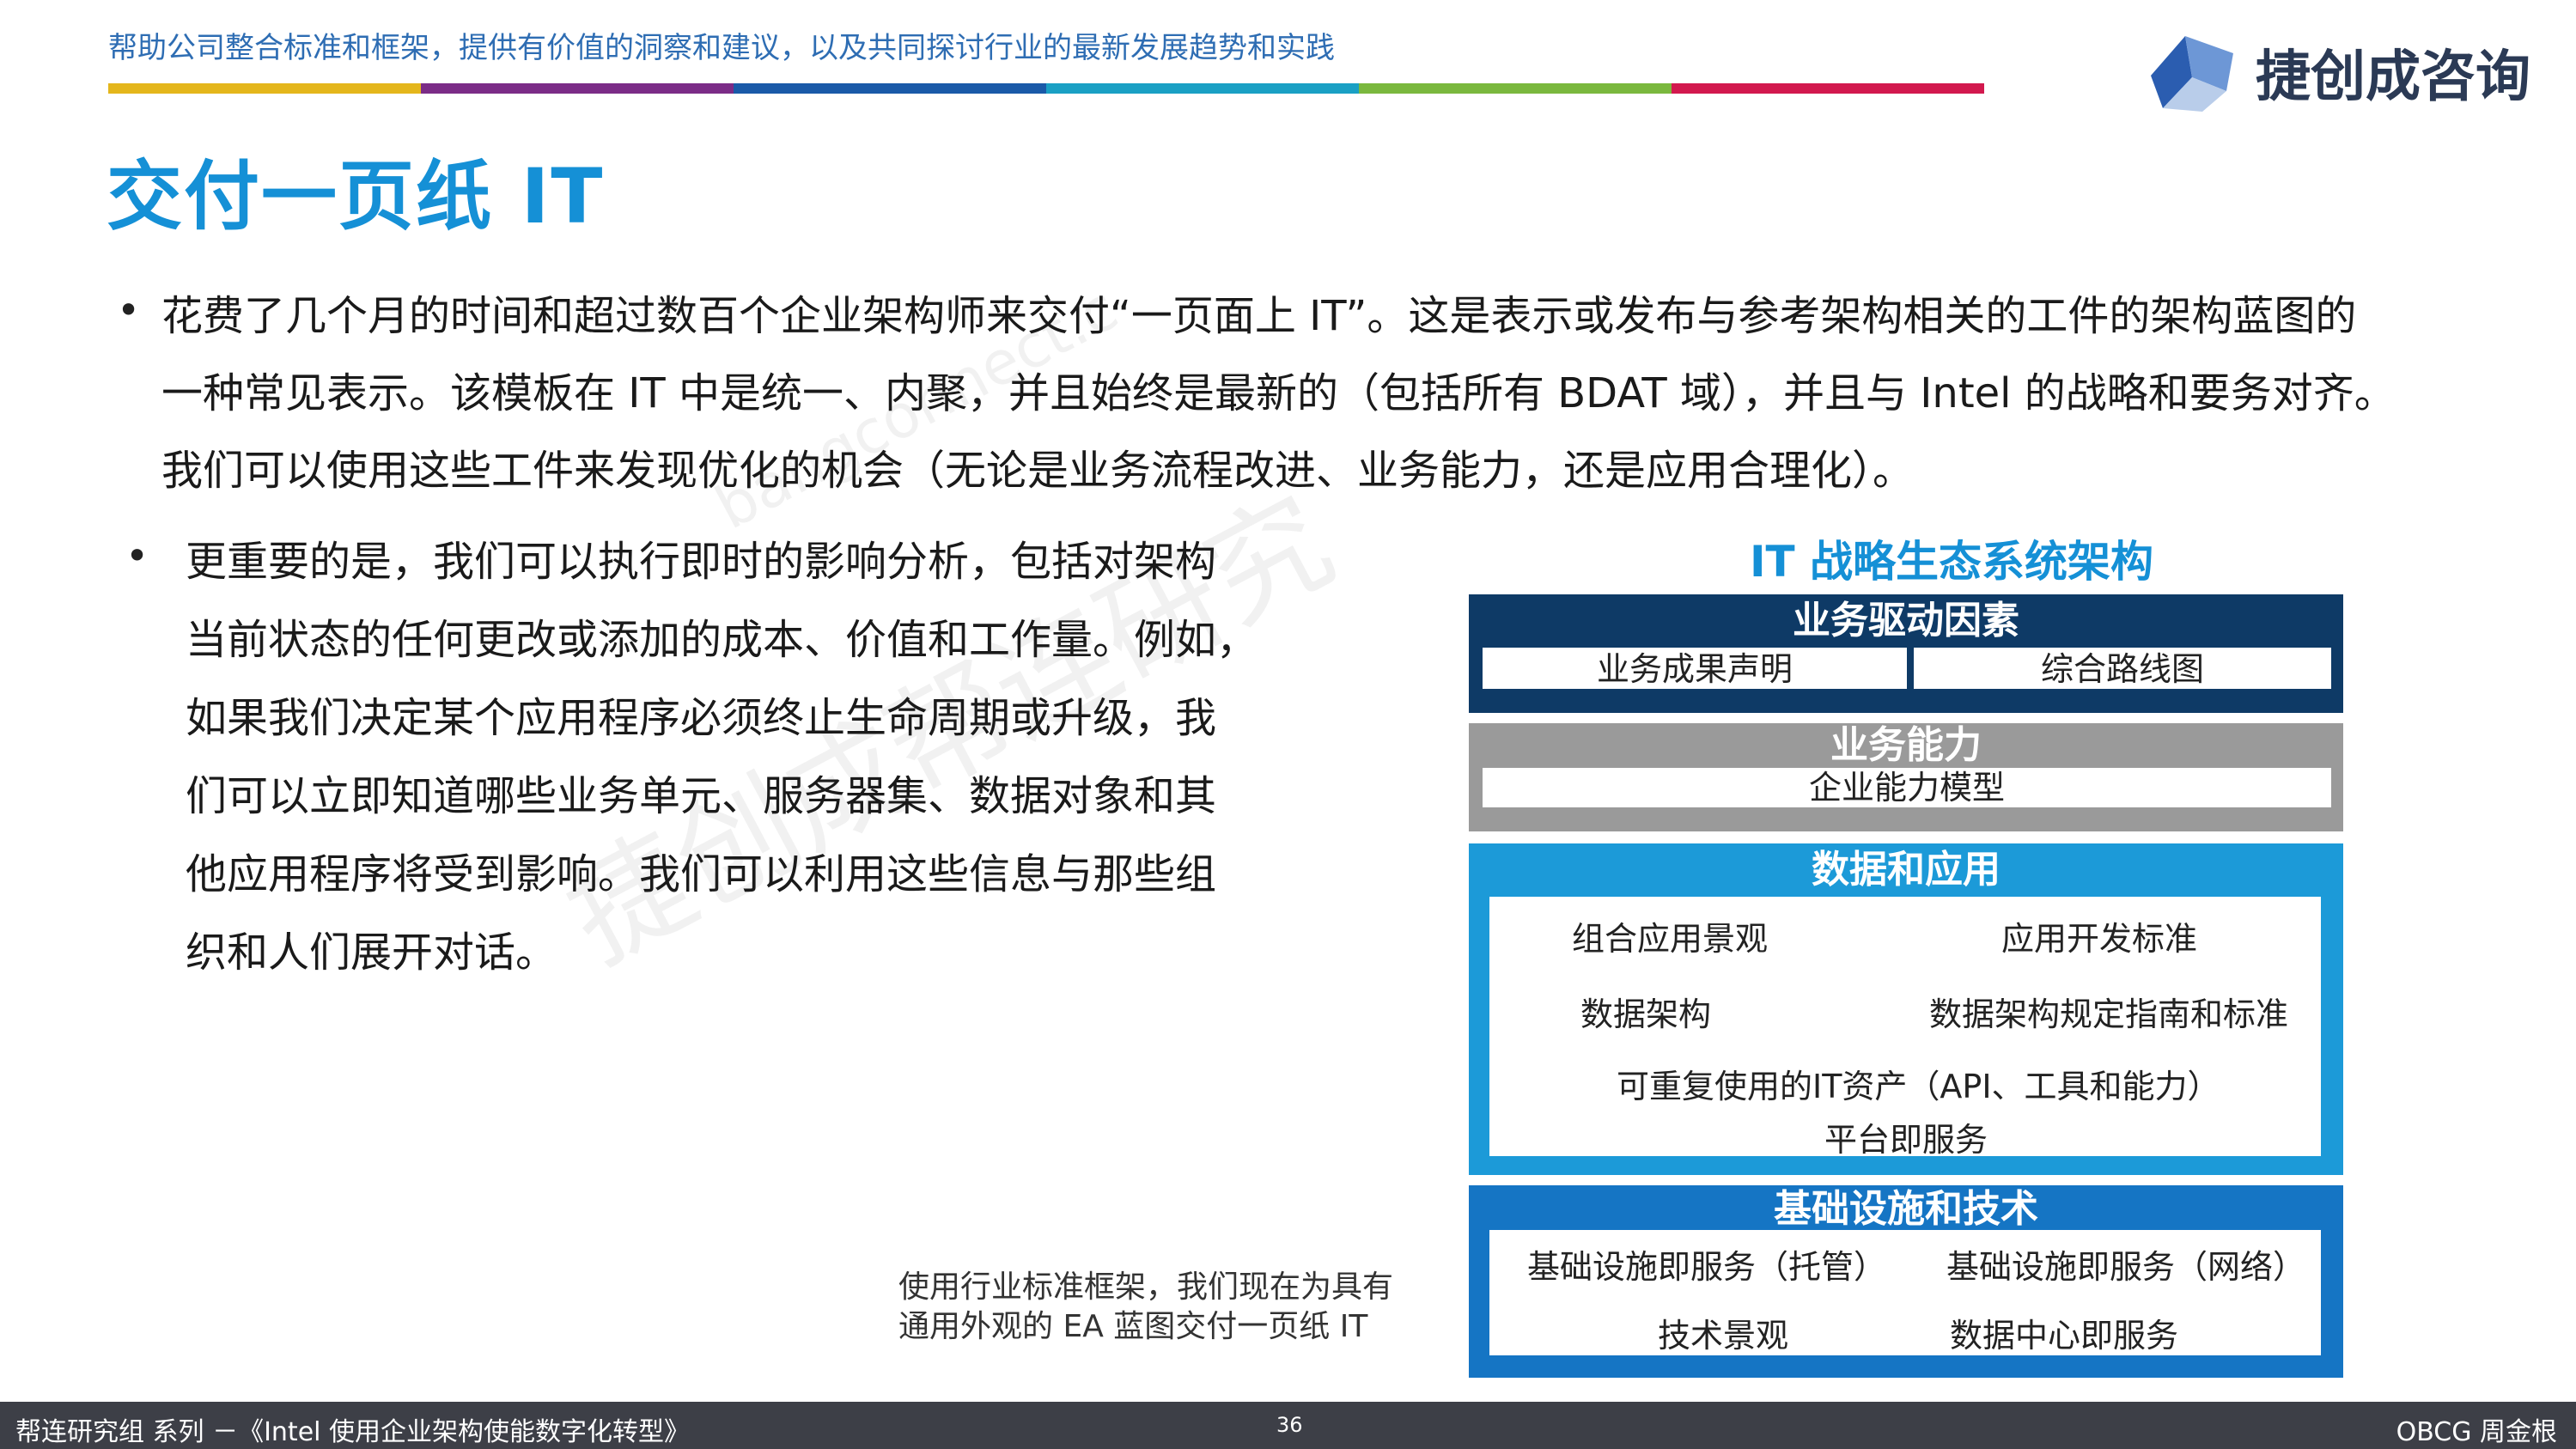  What do you see at coordinates (371, 953) in the screenshot?
I see `paragraph-line: 织和人们展开对话。` at bounding box center [371, 953].